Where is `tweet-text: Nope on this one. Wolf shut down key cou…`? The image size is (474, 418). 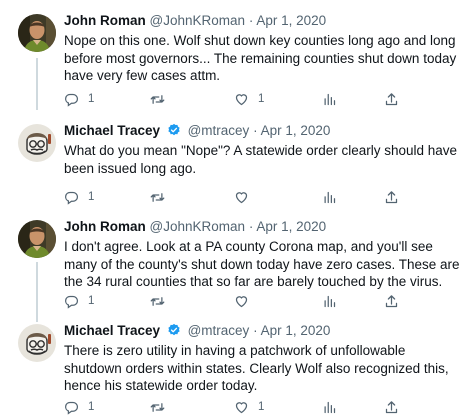
tweet-text: Nope on this one. Wolf shut down key cou… is located at coordinates (260, 58).